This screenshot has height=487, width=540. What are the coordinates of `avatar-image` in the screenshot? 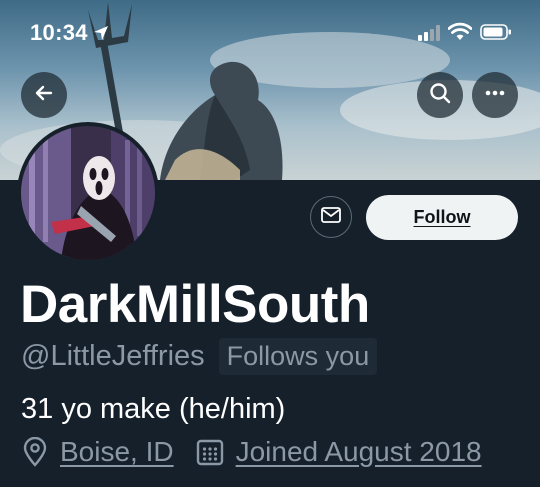 It's located at (88, 193).